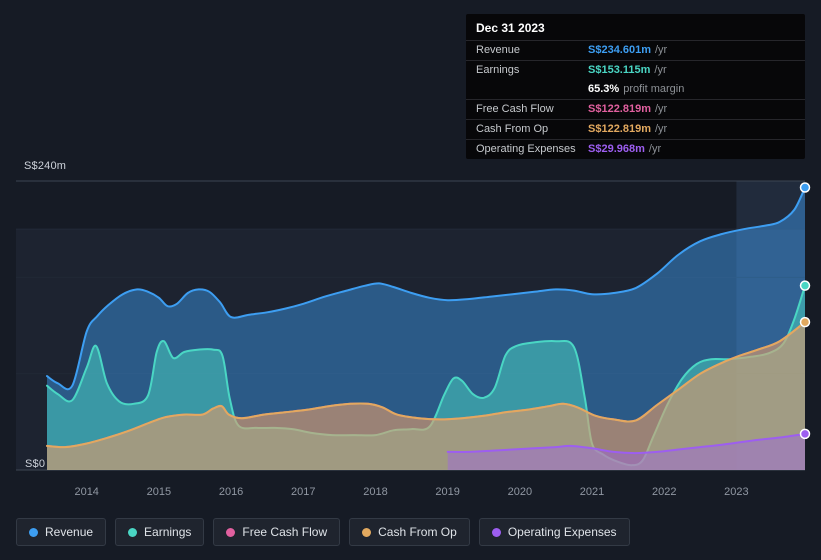 The width and height of the screenshot is (821, 560). What do you see at coordinates (805, 187) in the screenshot?
I see `revenue-end-marker` at bounding box center [805, 187].